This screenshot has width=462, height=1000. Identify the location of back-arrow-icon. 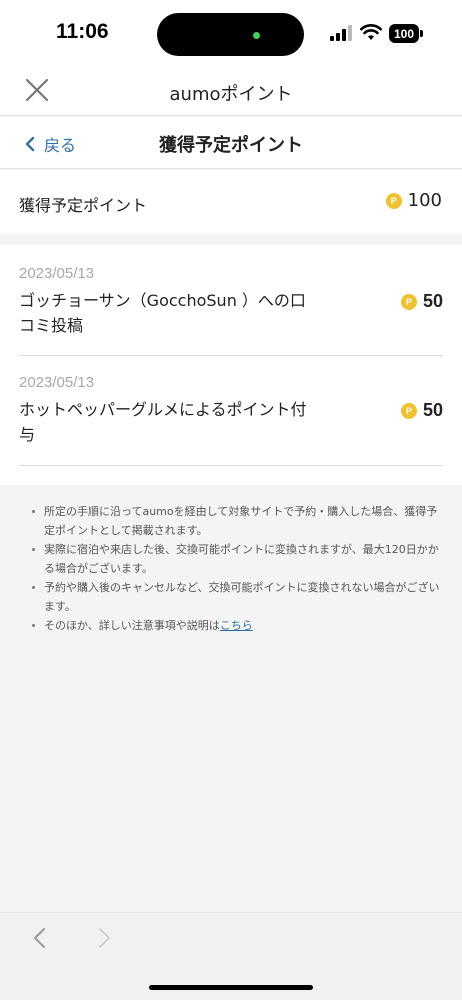
(40, 938).